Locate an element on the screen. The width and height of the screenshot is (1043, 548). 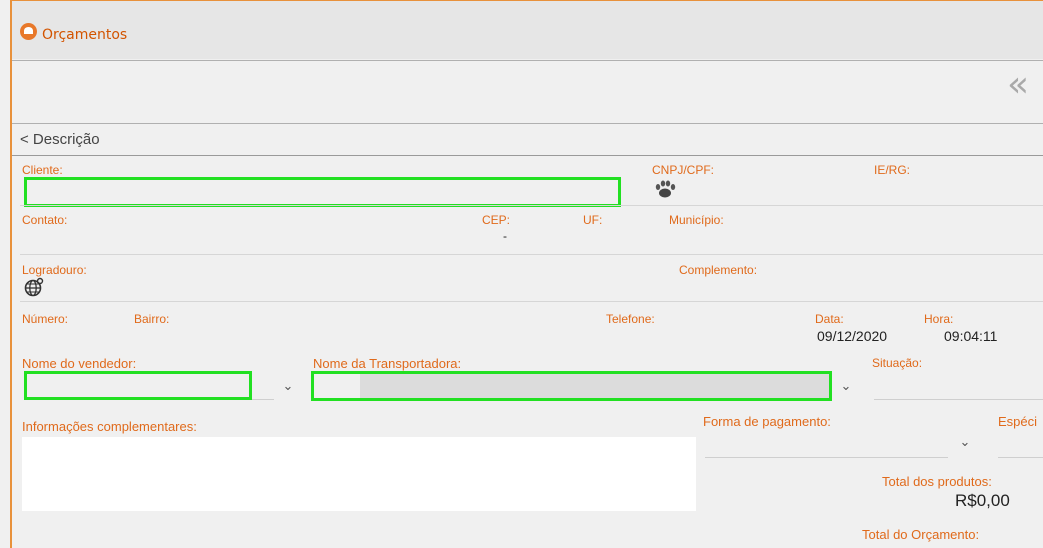
total-orcamento-label: Total do Orçamento: is located at coordinates (921, 534).